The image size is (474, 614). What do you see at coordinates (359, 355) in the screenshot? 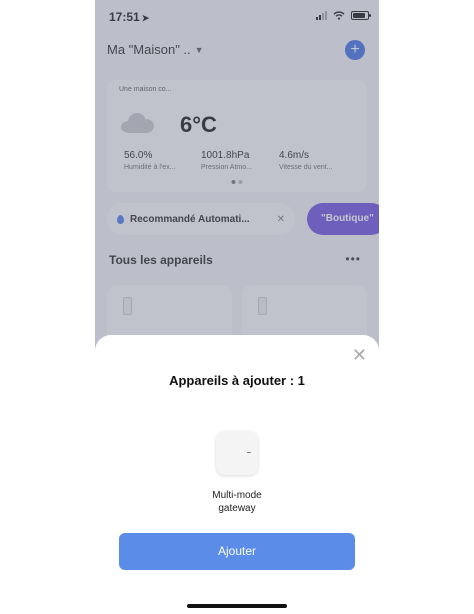
I see `close-icon: ✕` at bounding box center [359, 355].